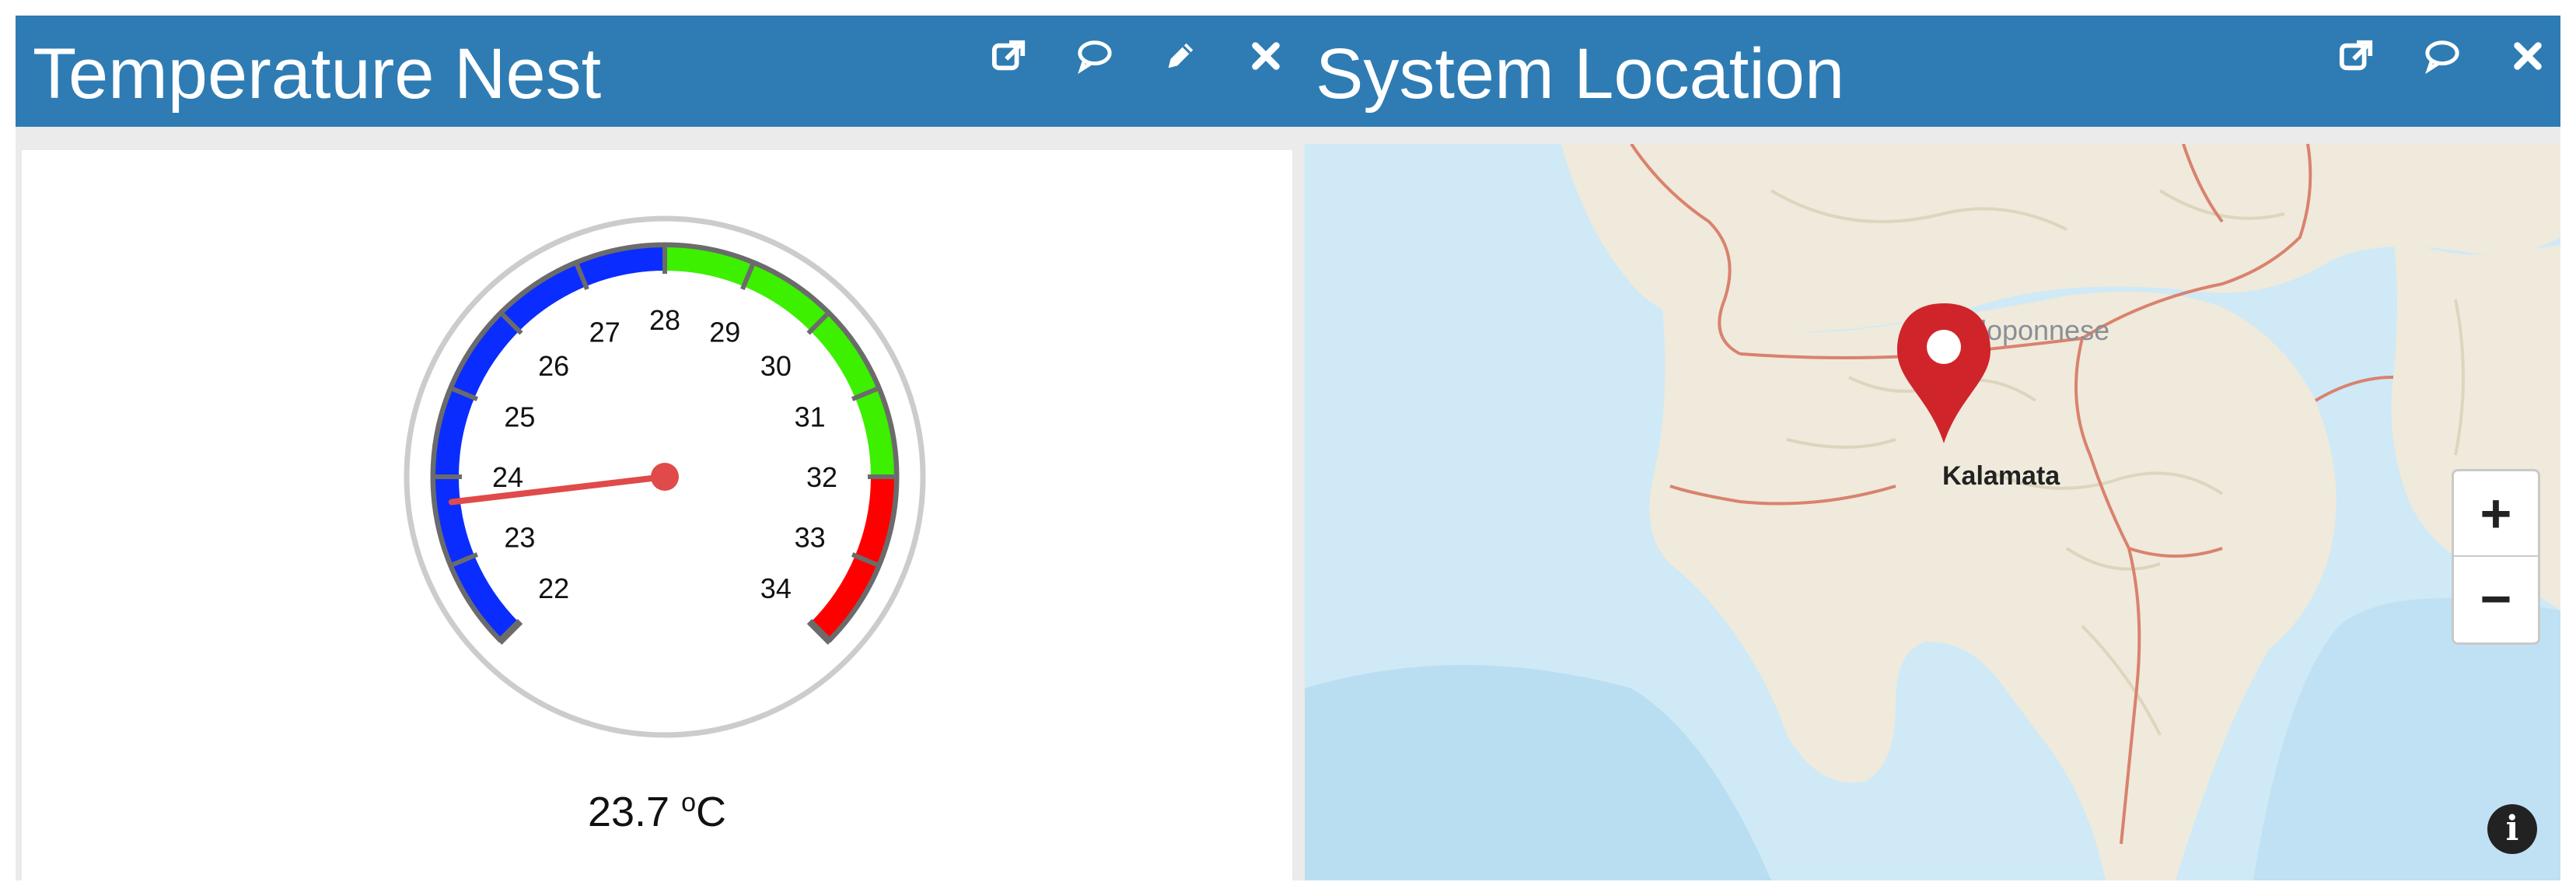  What do you see at coordinates (317, 74) in the screenshot?
I see `temperature-widget-title: Temperature Nest` at bounding box center [317, 74].